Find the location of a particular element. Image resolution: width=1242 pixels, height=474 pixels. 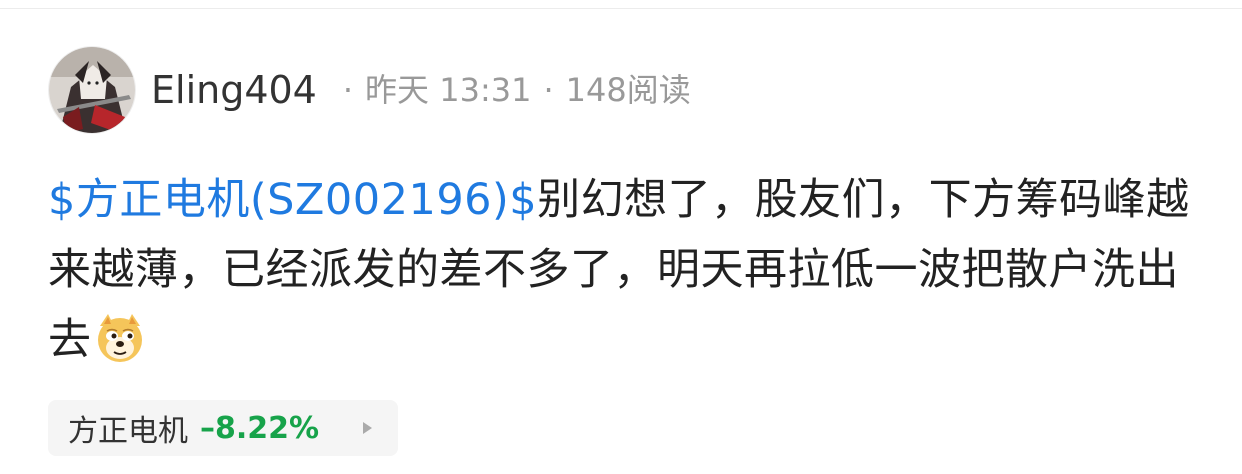

post-header: Eling404 · 昨天 13:31 · 148阅读 is located at coordinates (369, 90).